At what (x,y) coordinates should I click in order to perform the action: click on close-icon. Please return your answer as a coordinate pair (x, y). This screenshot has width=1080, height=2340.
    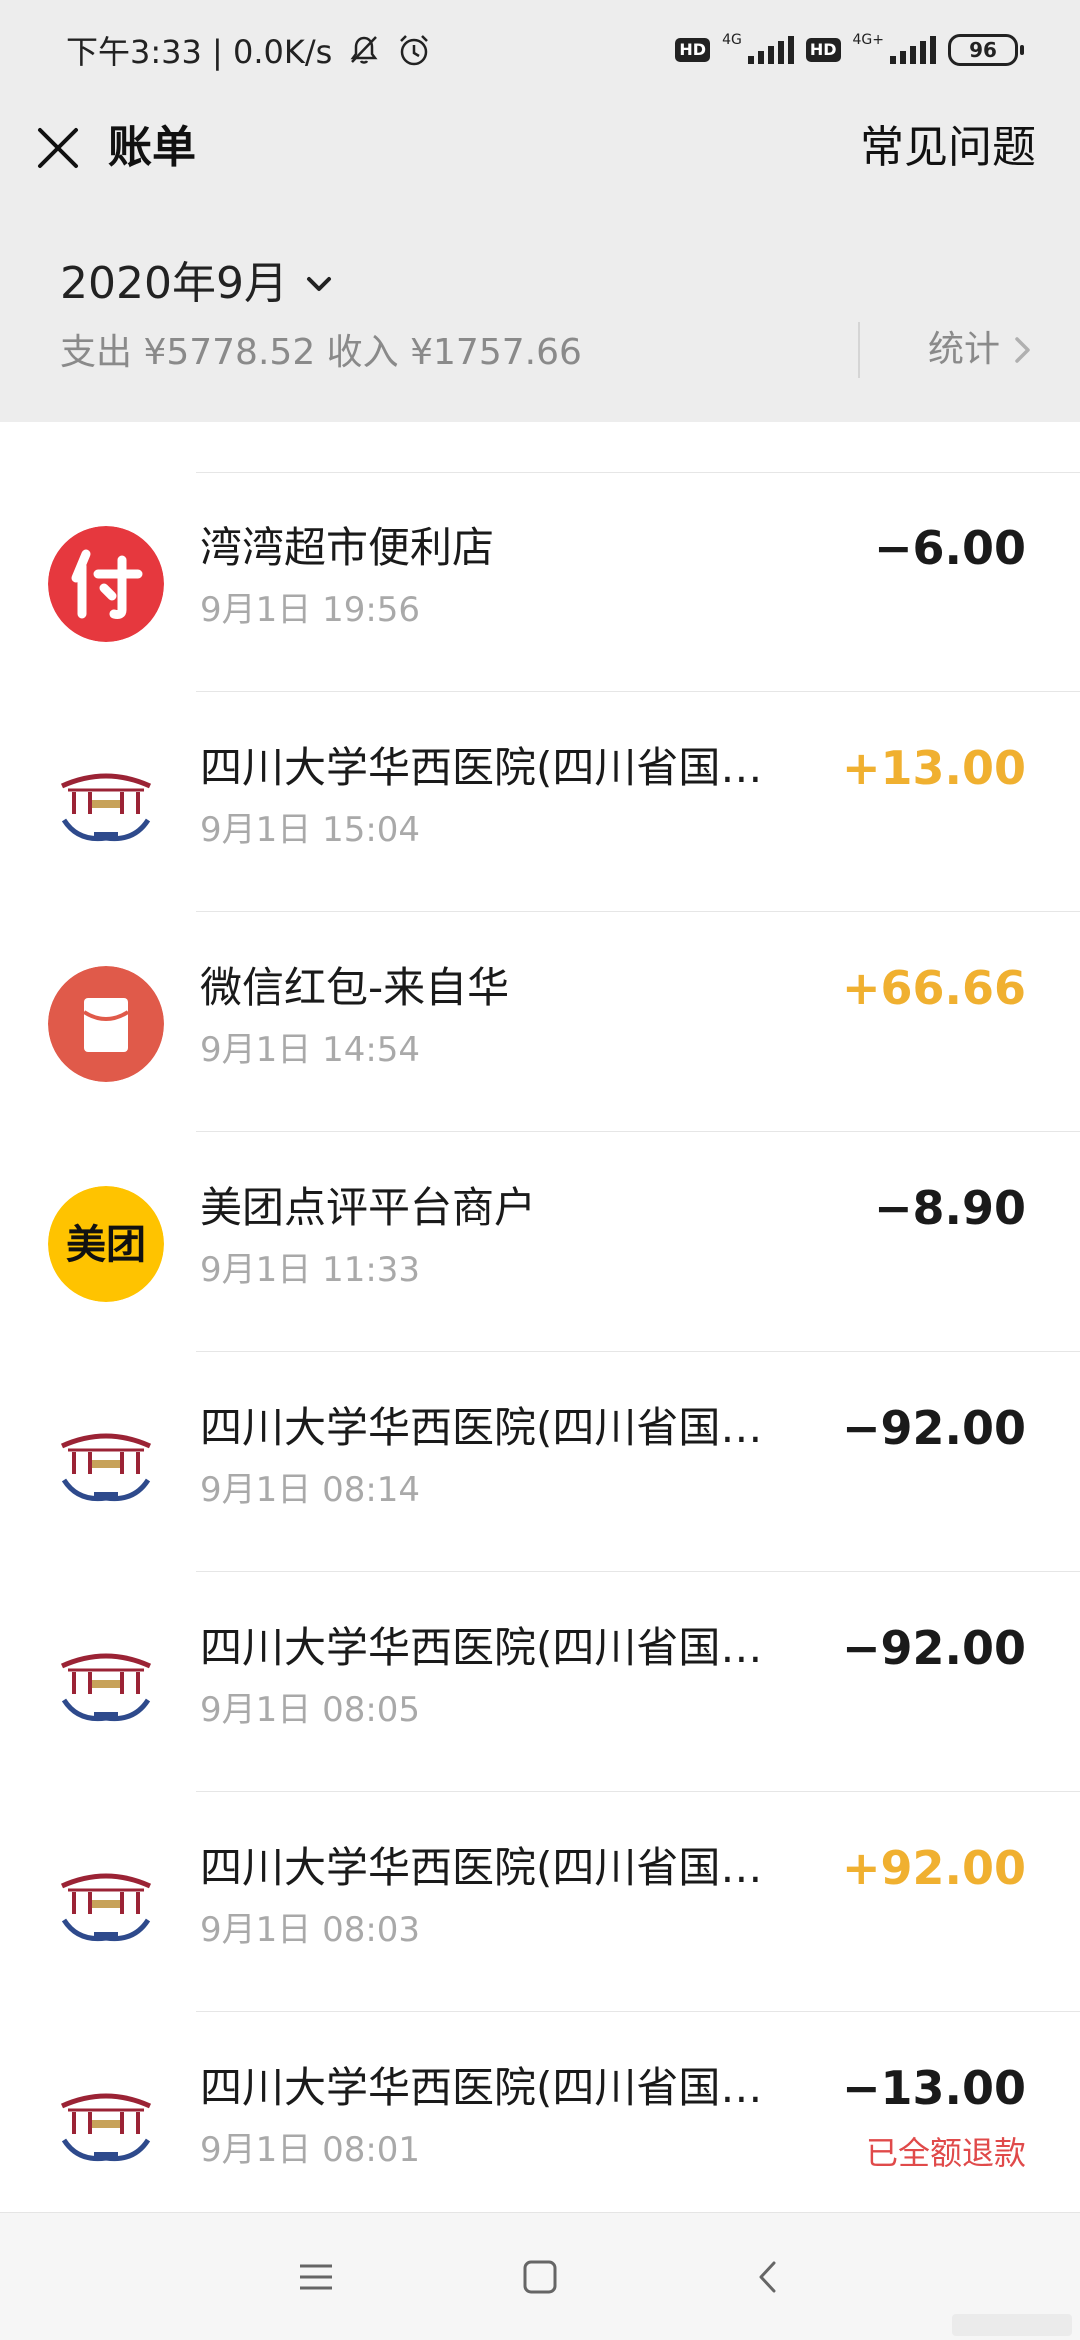
    Looking at the image, I should click on (58, 148).